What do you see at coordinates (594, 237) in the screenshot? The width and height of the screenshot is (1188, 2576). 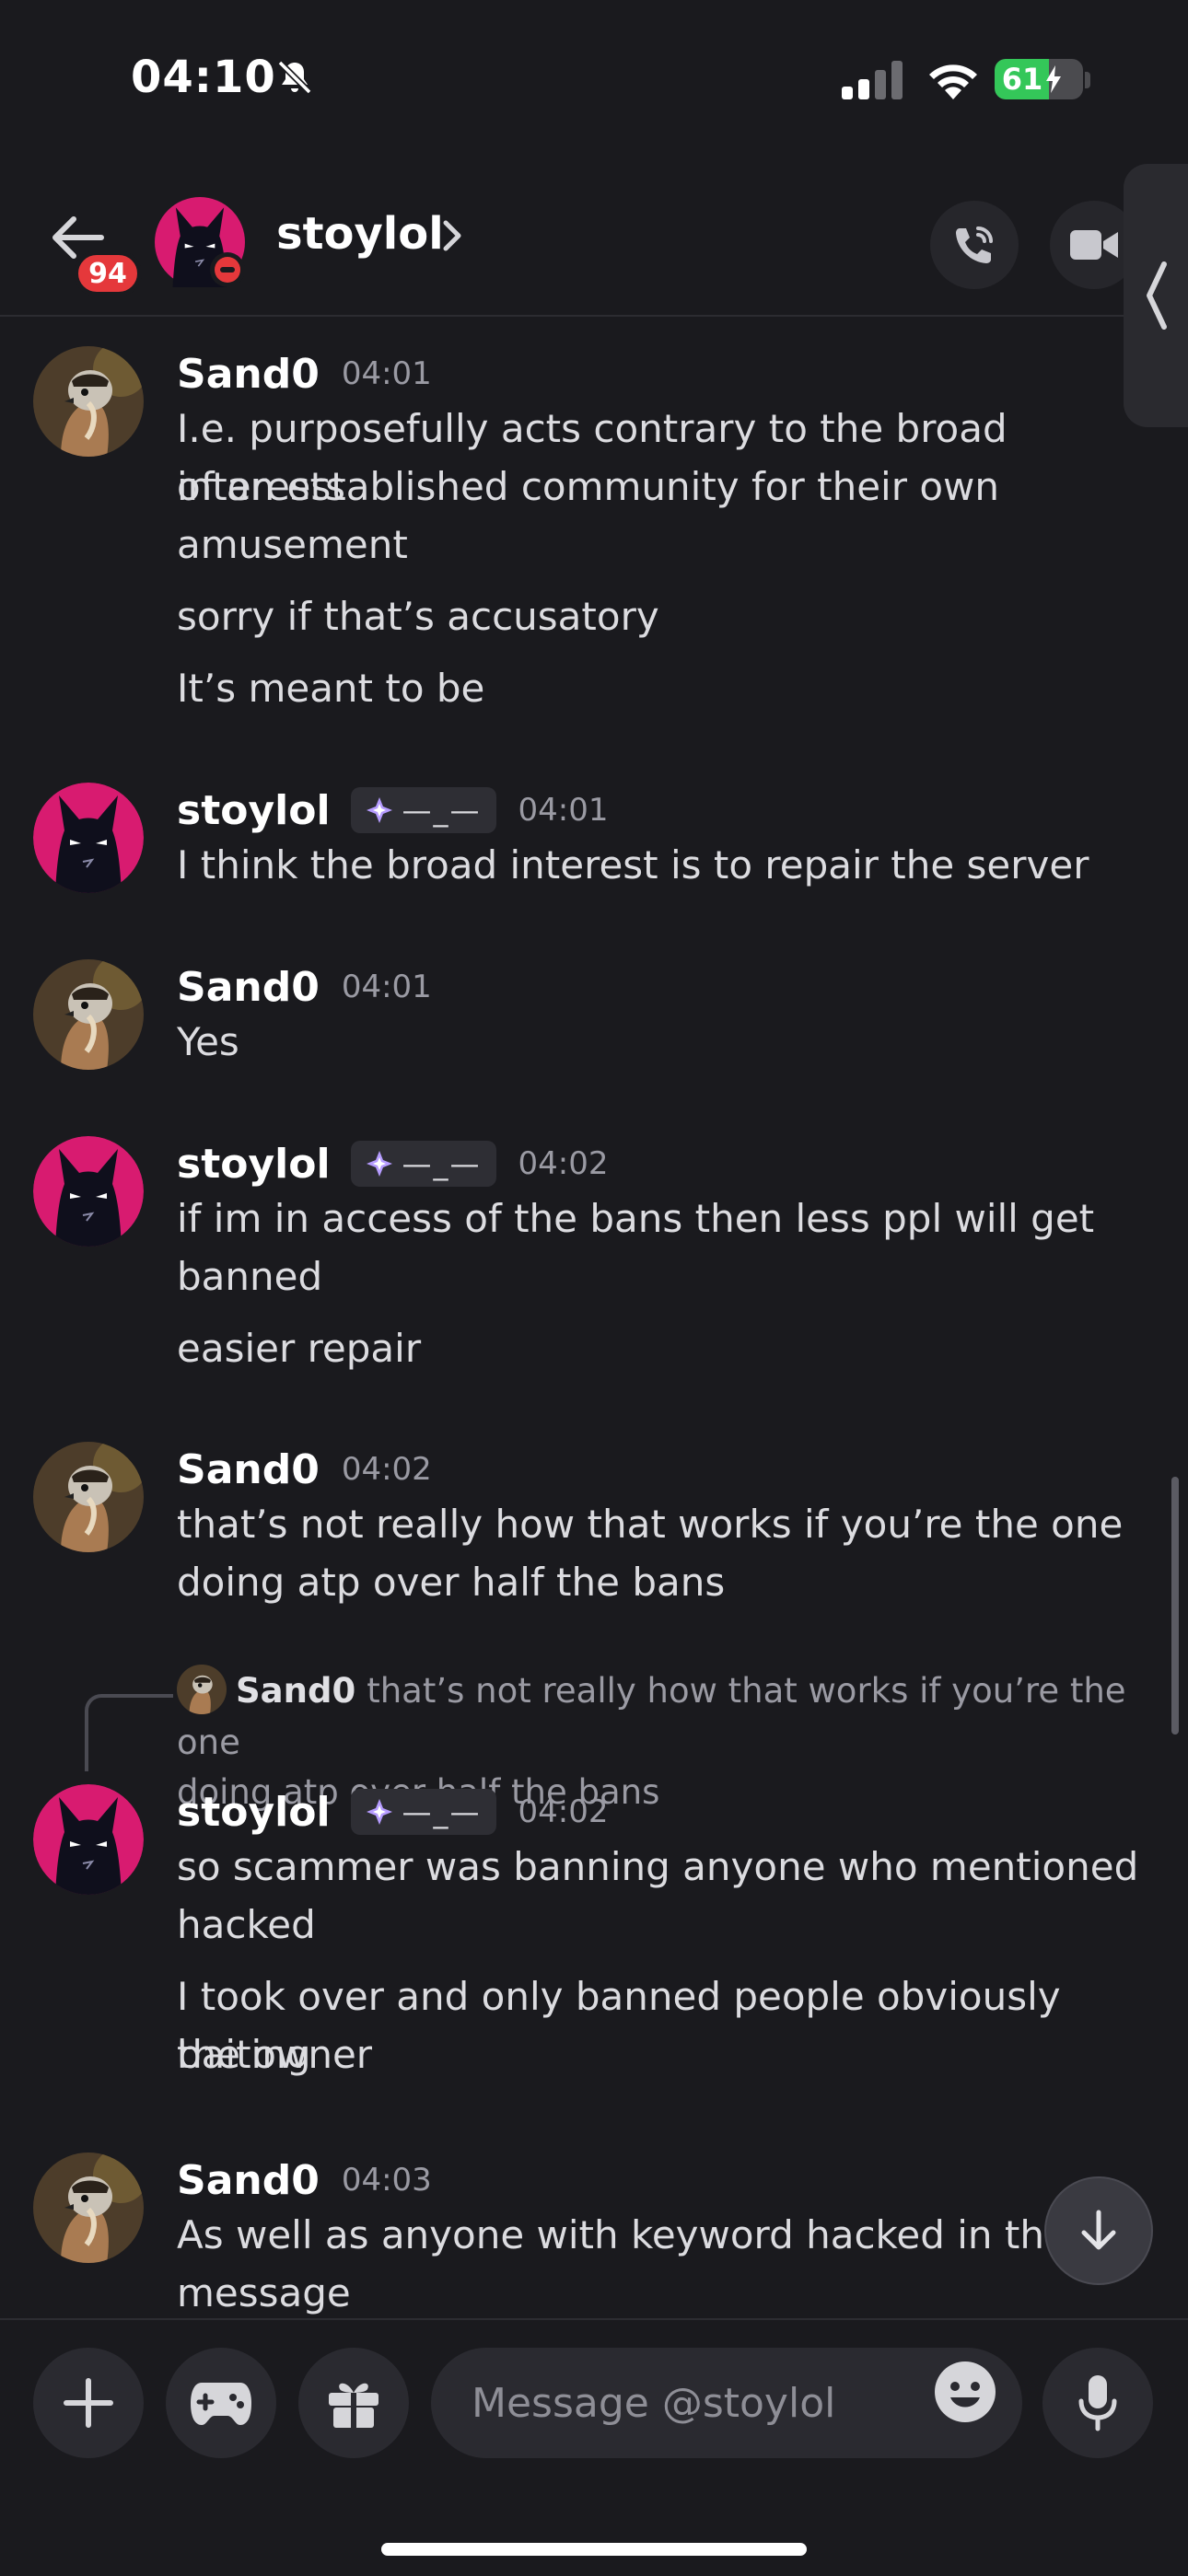 I see `dm-header: 94 stoylol` at bounding box center [594, 237].